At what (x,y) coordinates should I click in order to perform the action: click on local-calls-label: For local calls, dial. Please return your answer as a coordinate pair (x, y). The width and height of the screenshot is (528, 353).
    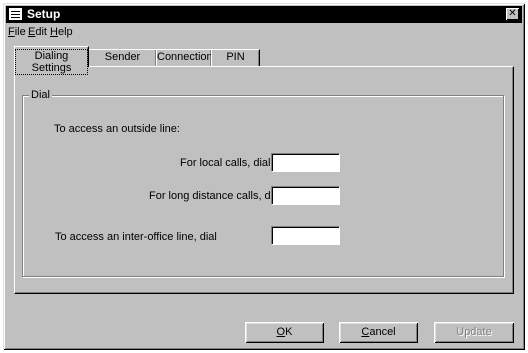
    Looking at the image, I should click on (225, 163).